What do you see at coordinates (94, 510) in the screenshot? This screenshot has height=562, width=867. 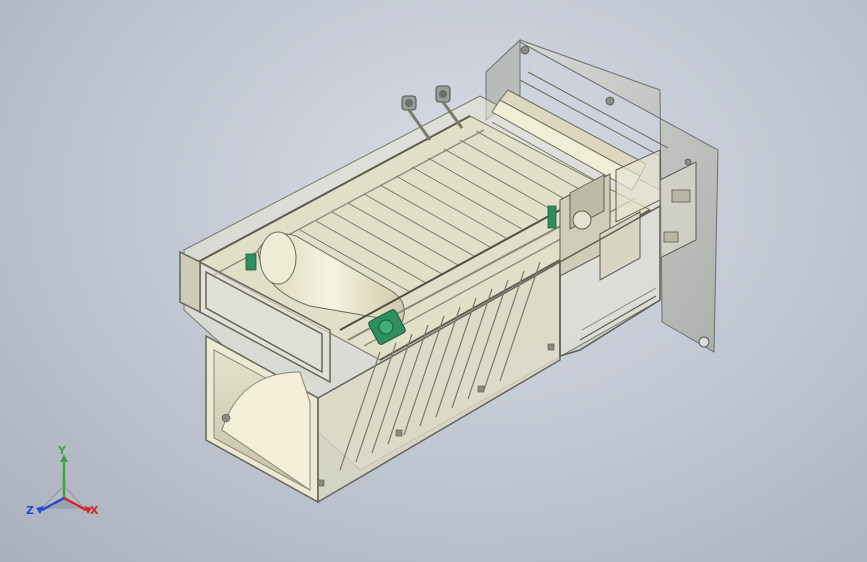 I see `x-axis-label: X` at bounding box center [94, 510].